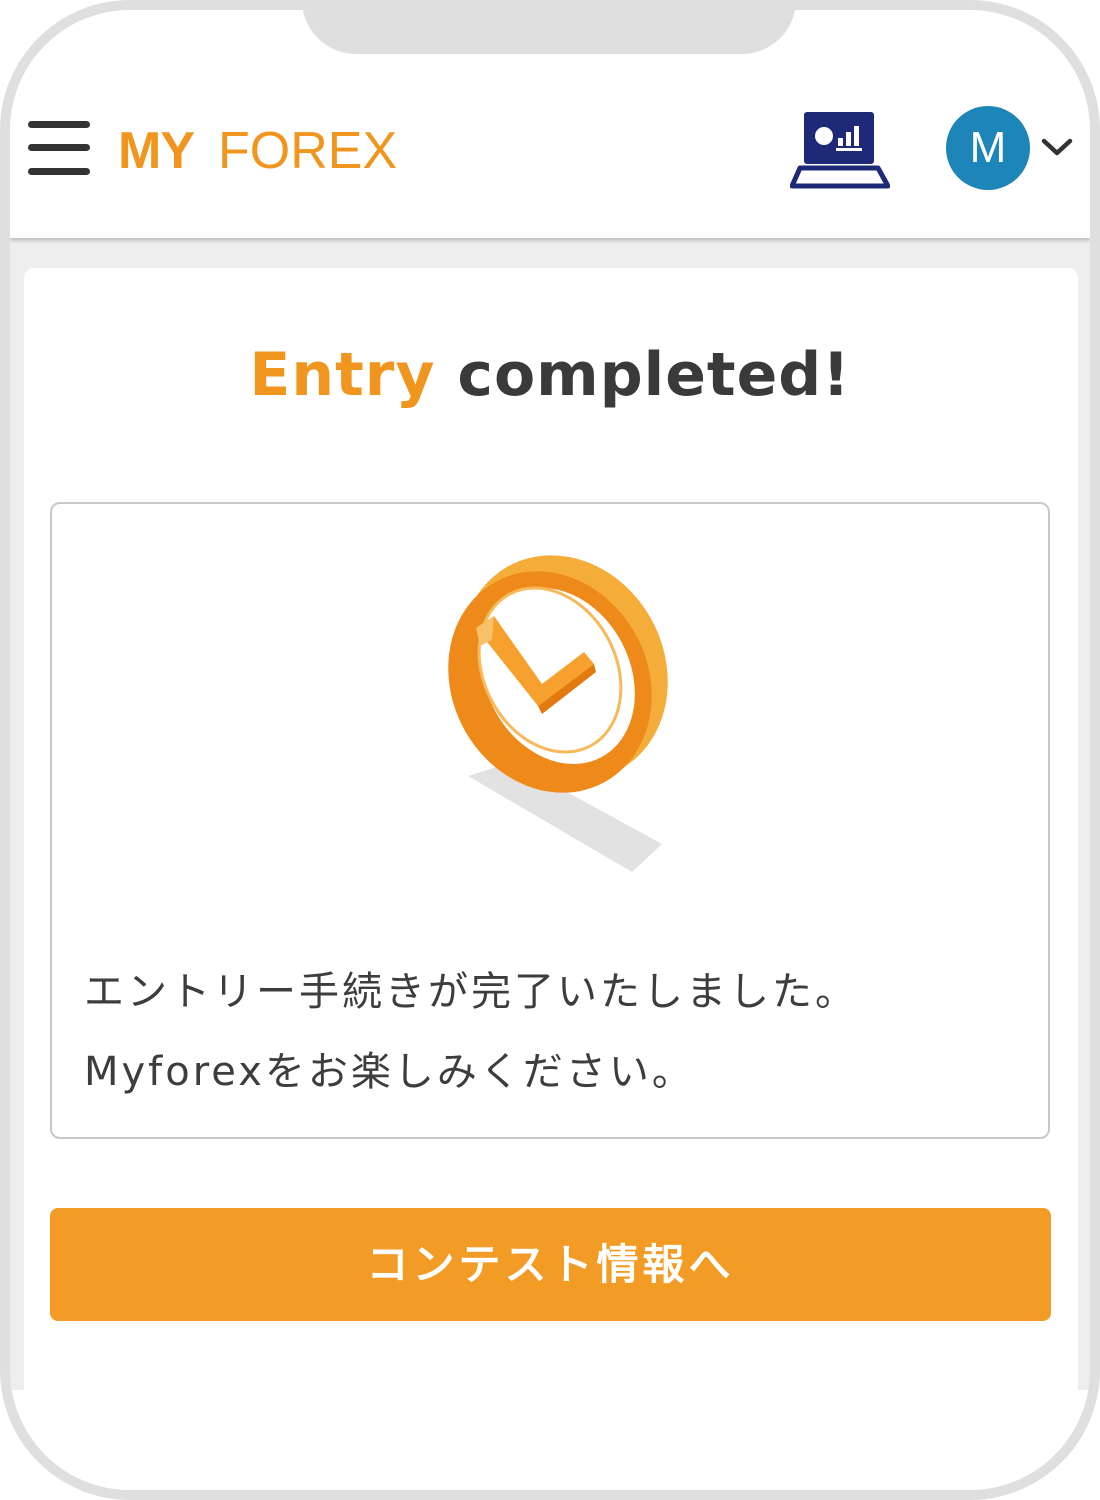 This screenshot has height=1500, width=1100. I want to click on myforex-logo: MY FOREX, so click(288, 150).